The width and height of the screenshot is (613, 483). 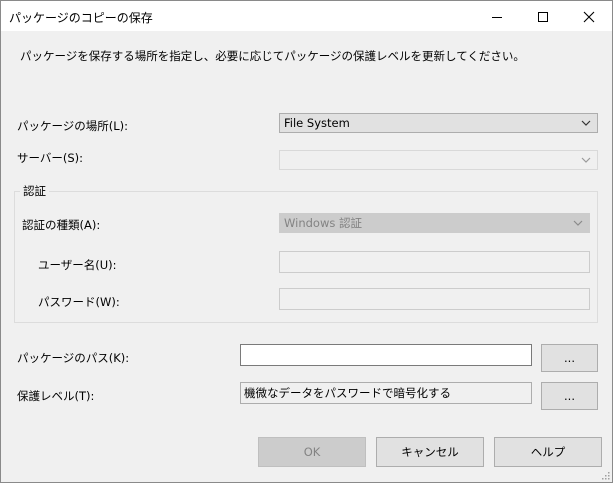 I want to click on location-label: パッケージの場所(L):, so click(x=73, y=126).